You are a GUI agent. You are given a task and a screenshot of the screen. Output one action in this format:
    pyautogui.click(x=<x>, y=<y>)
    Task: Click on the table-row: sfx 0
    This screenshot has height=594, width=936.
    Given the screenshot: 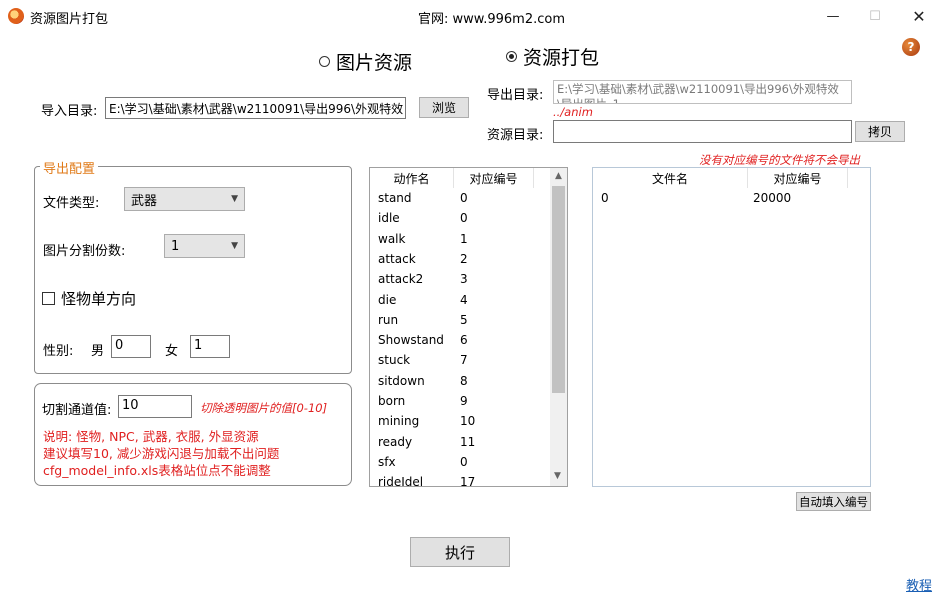 What is the action you would take?
    pyautogui.click(x=468, y=463)
    